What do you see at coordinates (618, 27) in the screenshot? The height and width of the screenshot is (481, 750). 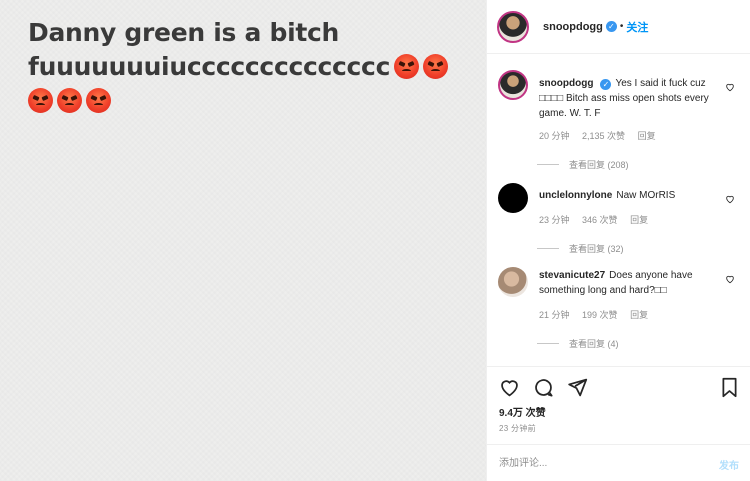 I see `post-header: snoopdogg ✓ • 关注` at bounding box center [618, 27].